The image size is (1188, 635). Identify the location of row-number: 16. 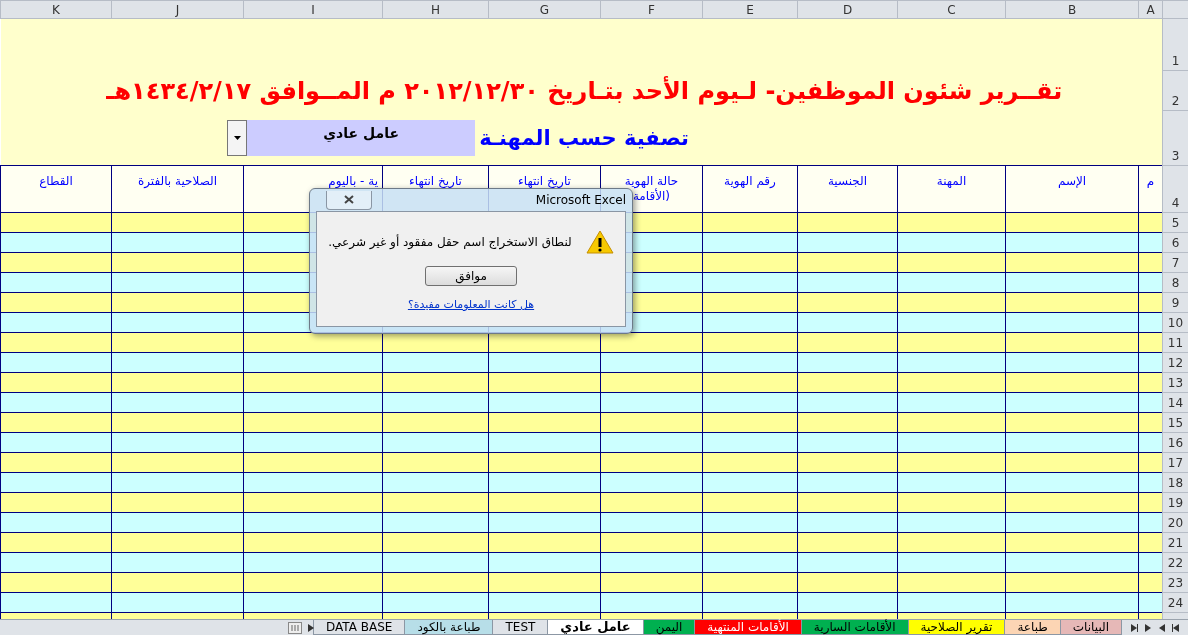
(1175, 442).